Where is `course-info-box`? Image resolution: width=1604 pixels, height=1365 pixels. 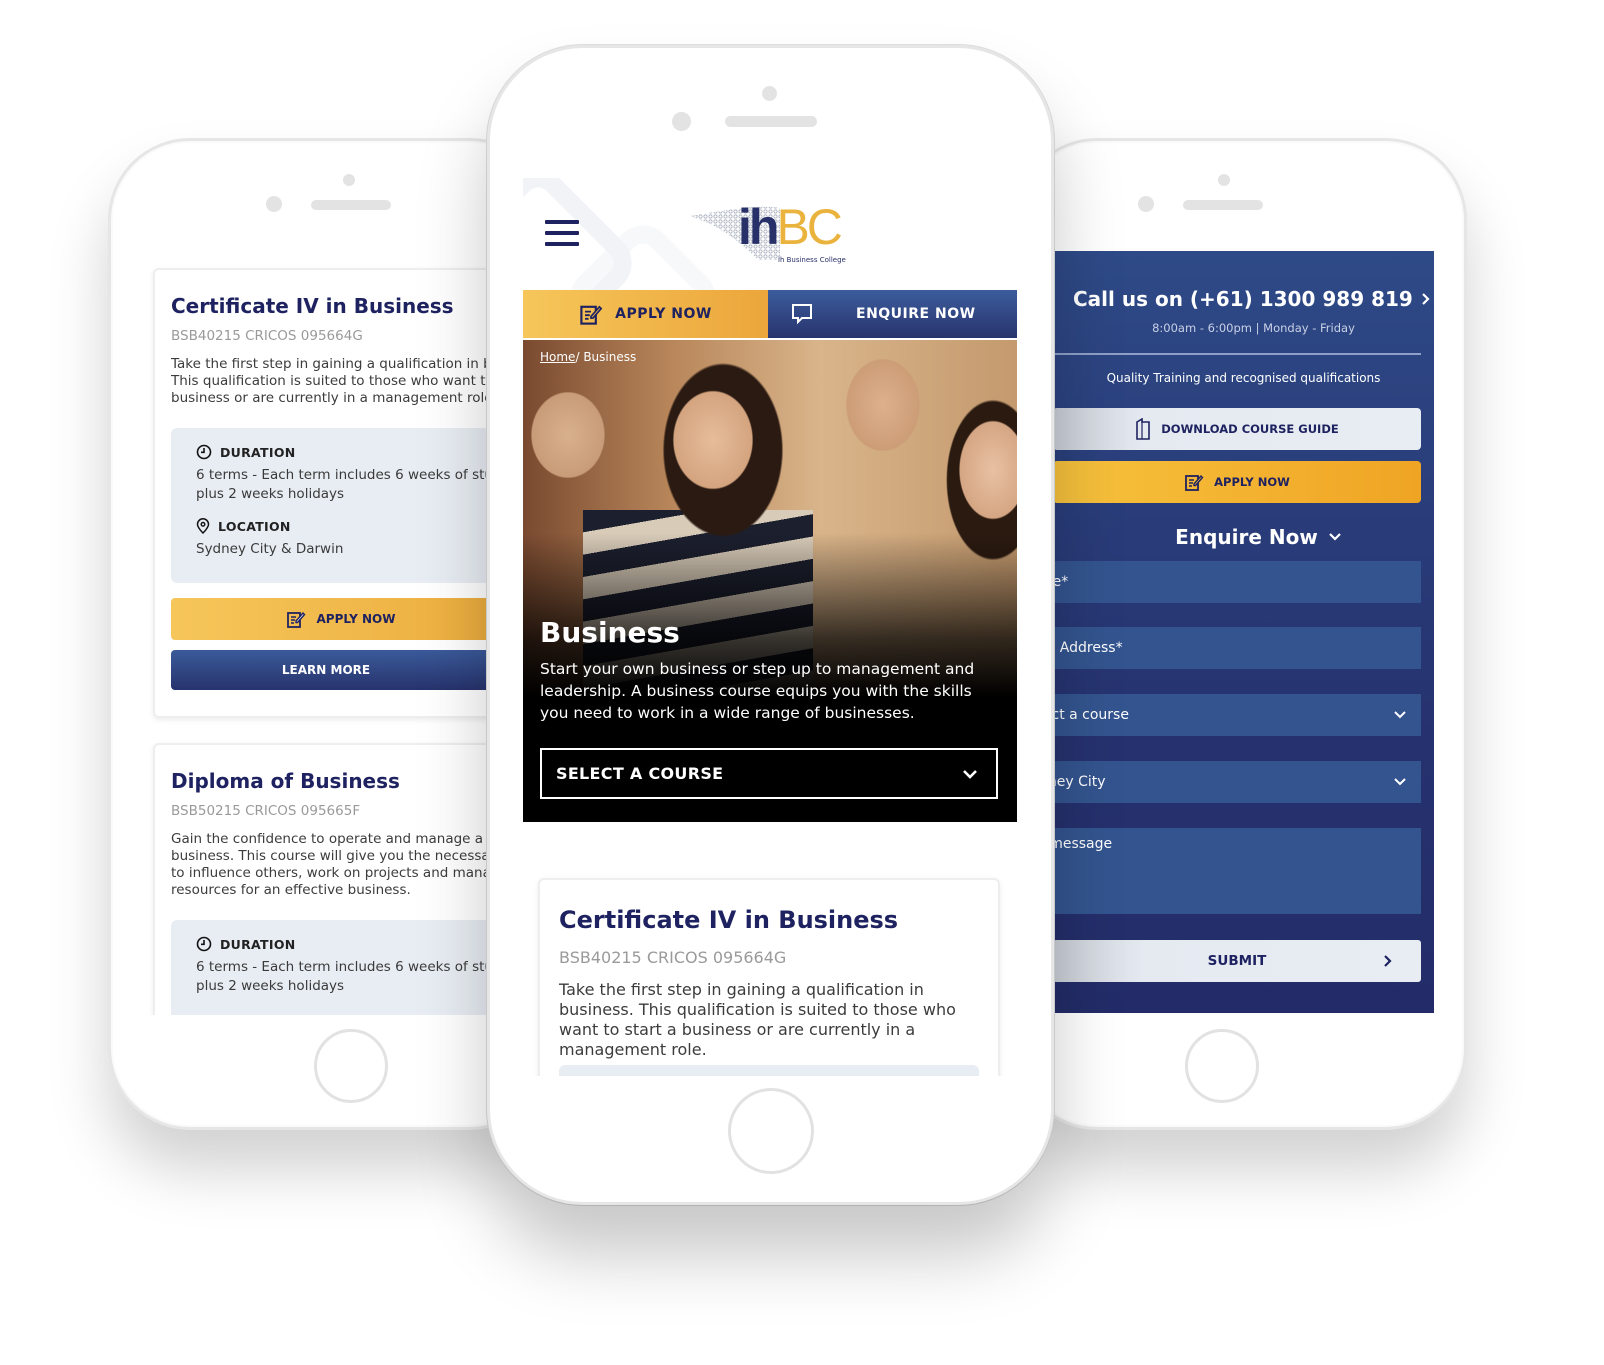
course-info-box is located at coordinates (769, 1070).